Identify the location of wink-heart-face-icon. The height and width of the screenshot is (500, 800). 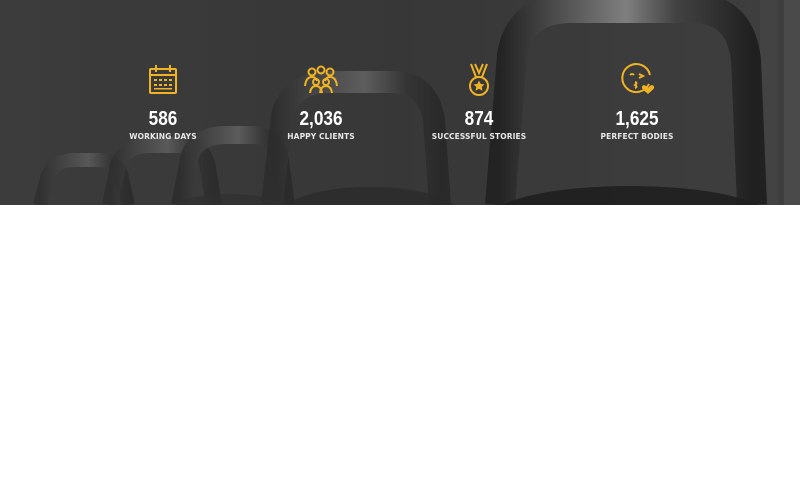
(638, 78).